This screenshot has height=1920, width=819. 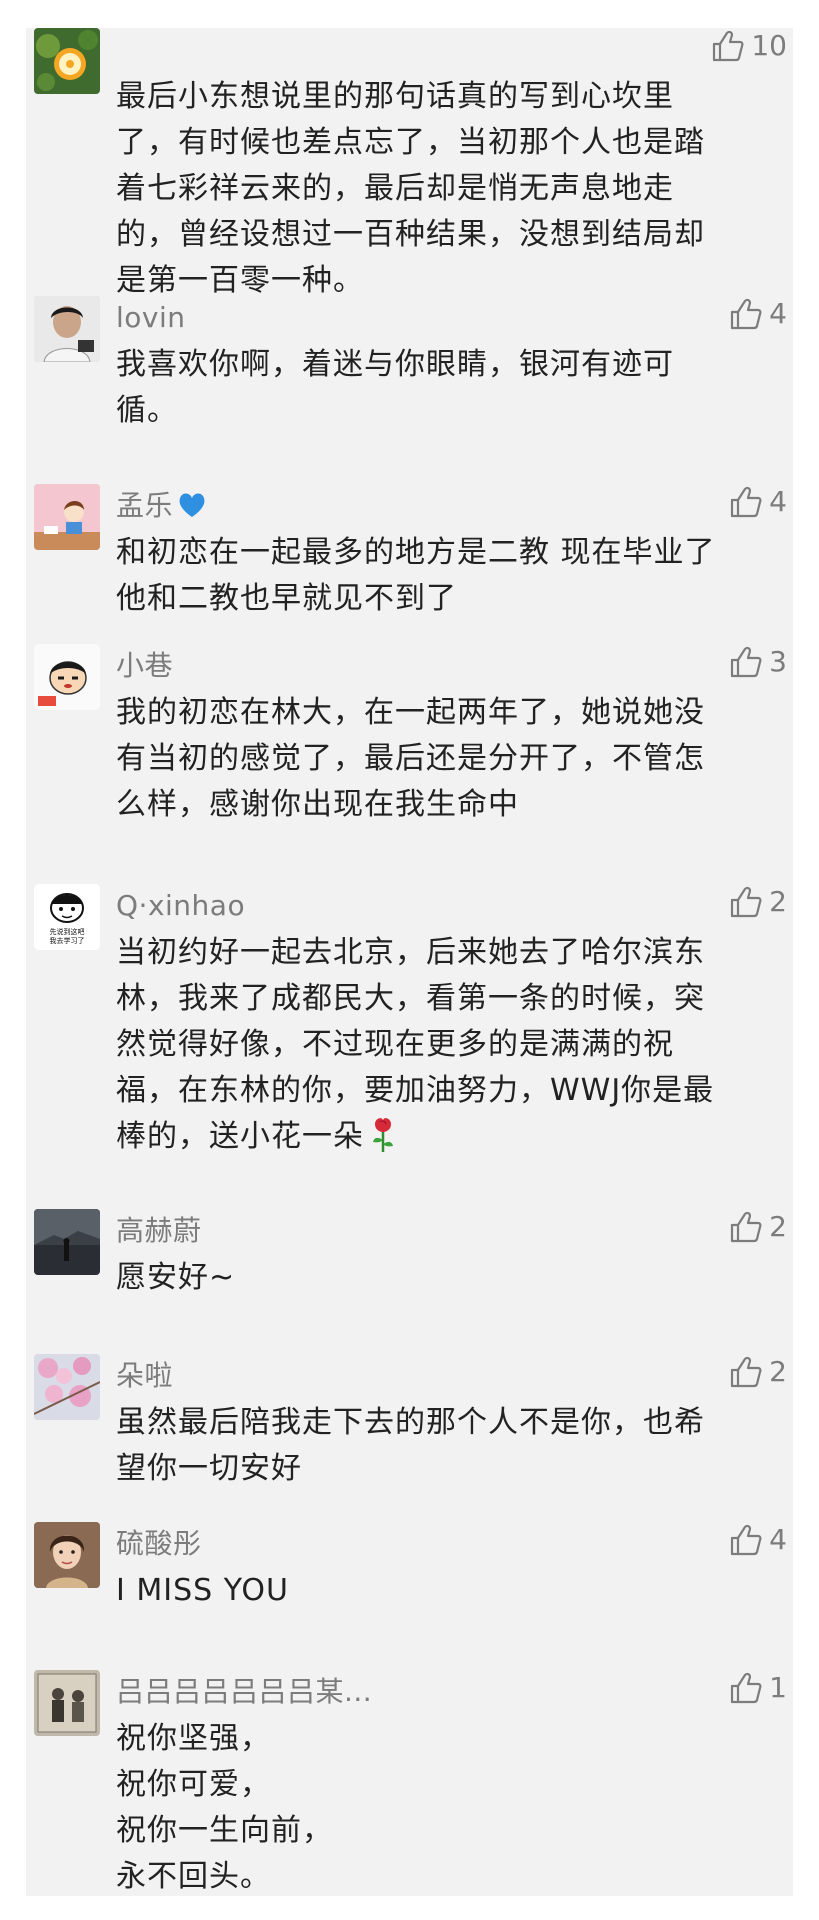 What do you see at coordinates (415, 1090) in the screenshot?
I see `comment-line: 福，在东林的你，要加油努力，WWJ你是最` at bounding box center [415, 1090].